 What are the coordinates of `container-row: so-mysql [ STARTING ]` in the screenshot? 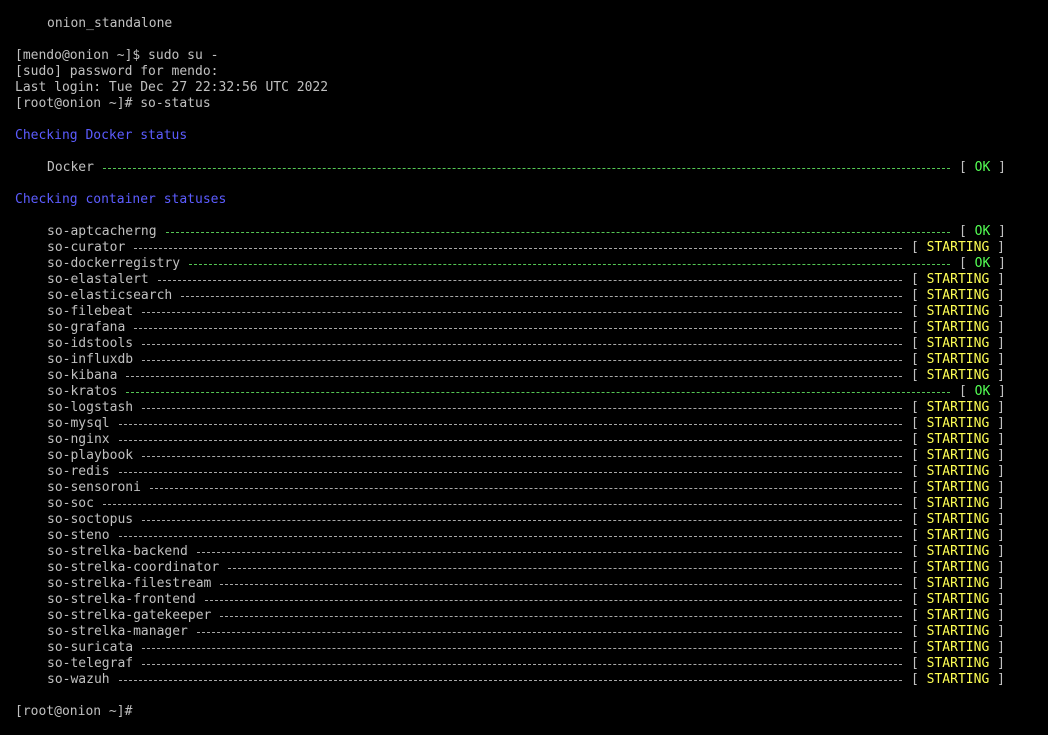 It's located at (526, 424).